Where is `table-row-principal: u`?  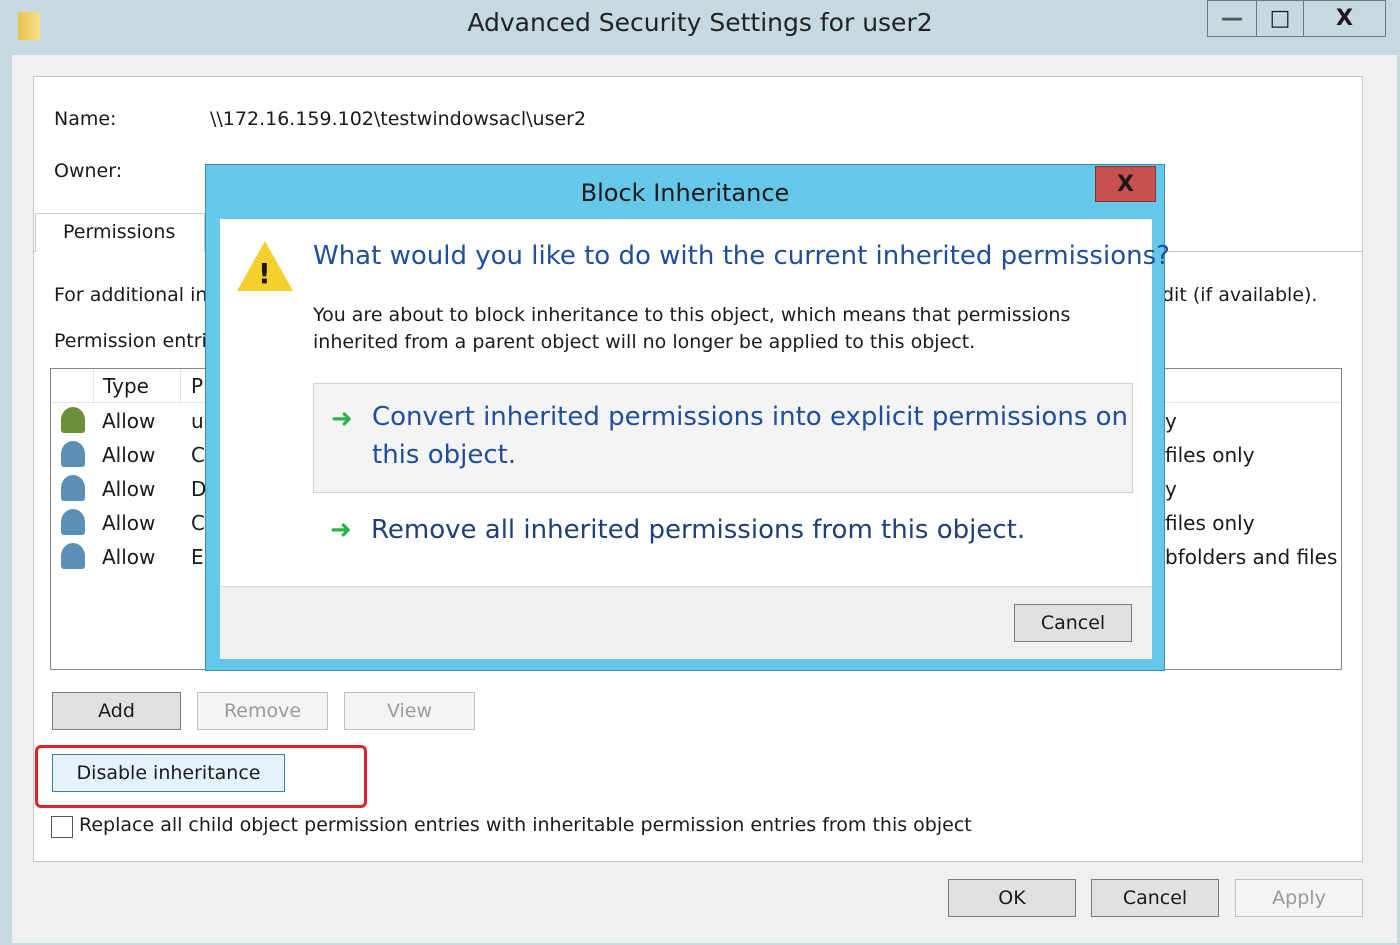 table-row-principal: u is located at coordinates (197, 421).